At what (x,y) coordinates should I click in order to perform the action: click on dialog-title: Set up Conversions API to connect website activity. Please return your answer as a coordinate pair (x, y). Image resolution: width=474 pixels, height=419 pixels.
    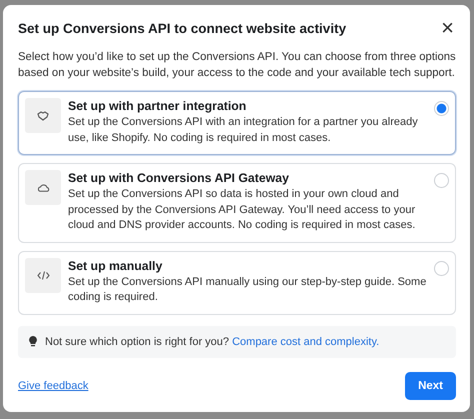
    Looking at the image, I should click on (182, 28).